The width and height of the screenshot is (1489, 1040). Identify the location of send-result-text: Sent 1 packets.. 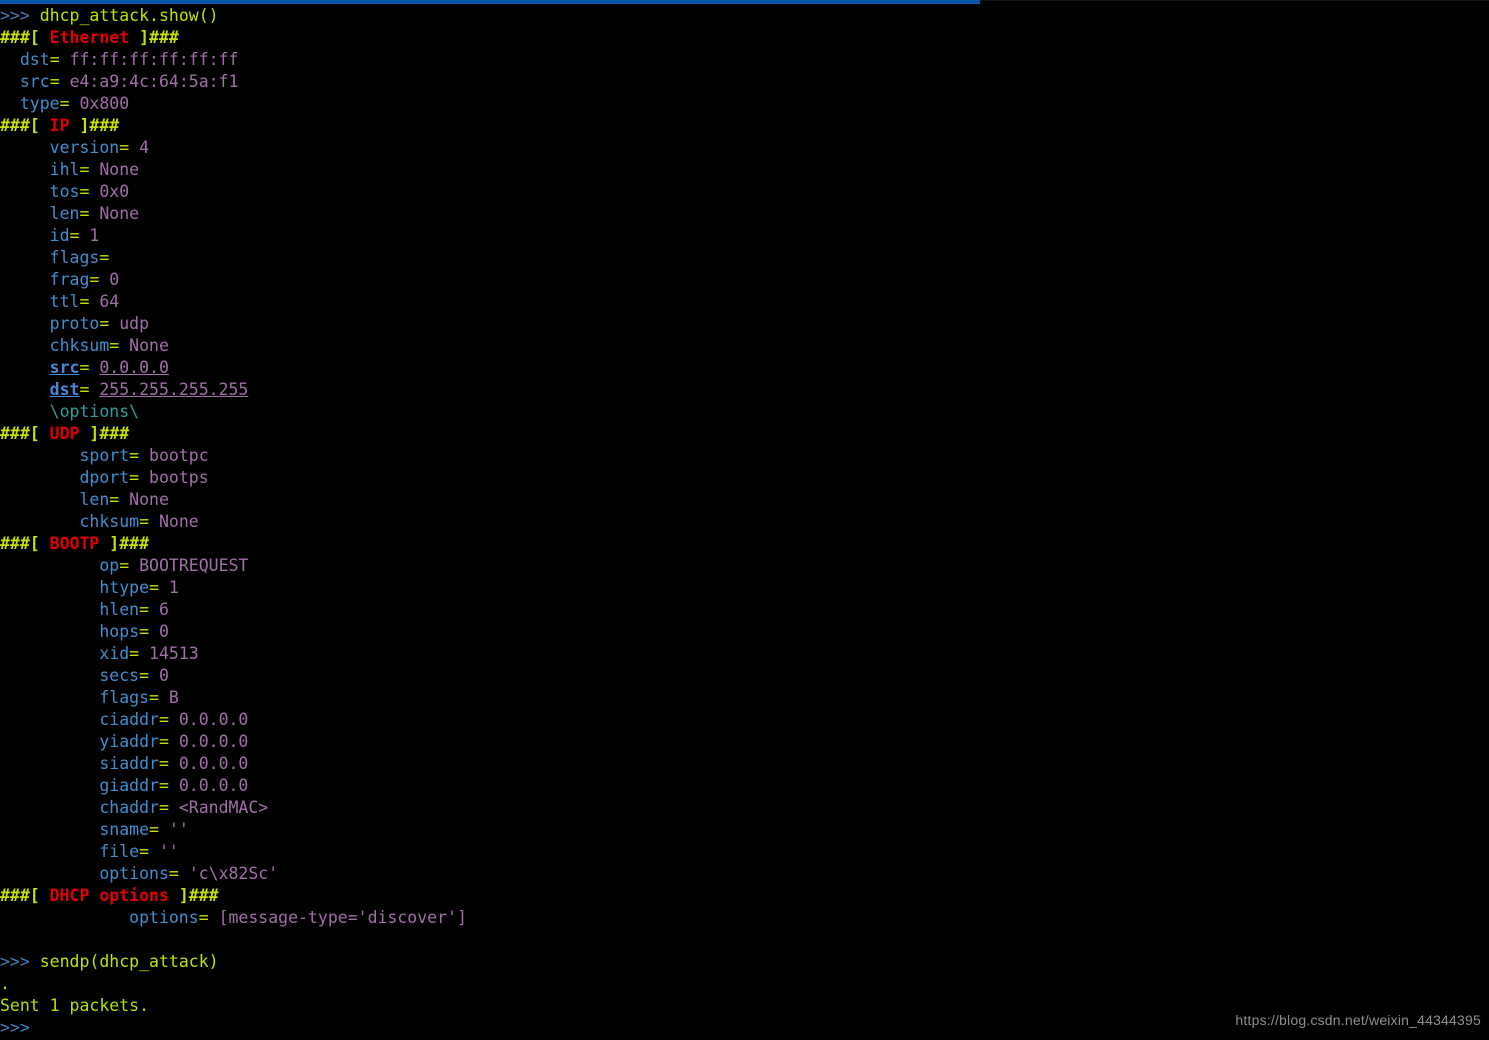
(75, 1005).